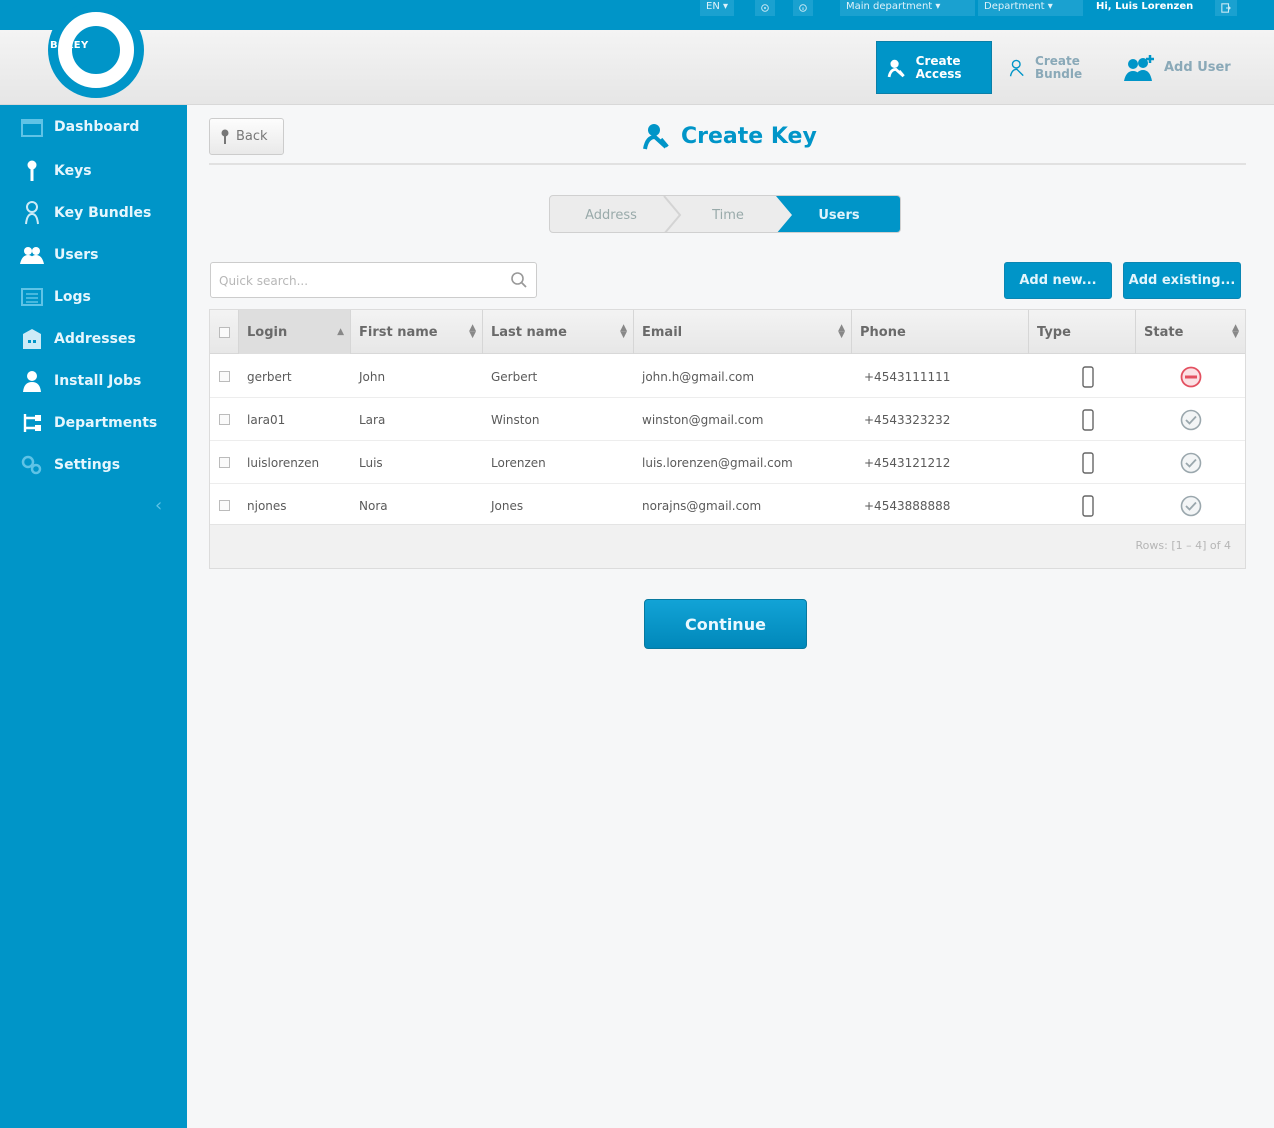  I want to click on column-header-last-name: Last name ▲ ▼, so click(558, 332).